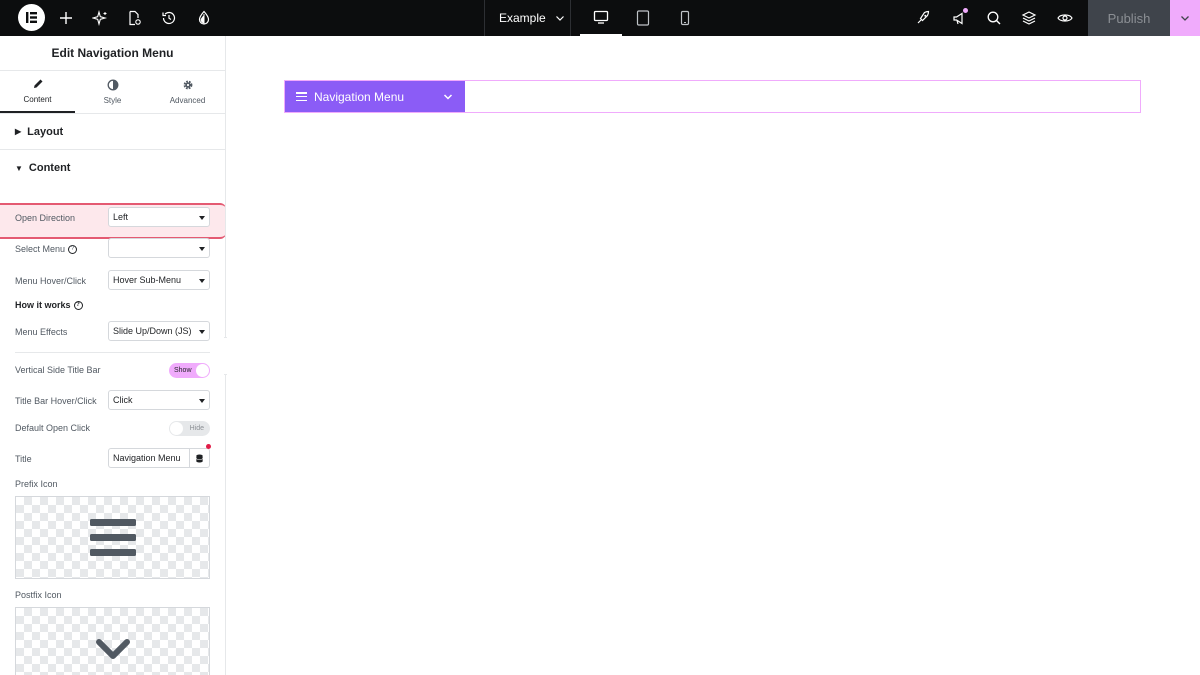 Image resolution: width=1200 pixels, height=675 pixels. I want to click on title-label: Title, so click(23, 459).